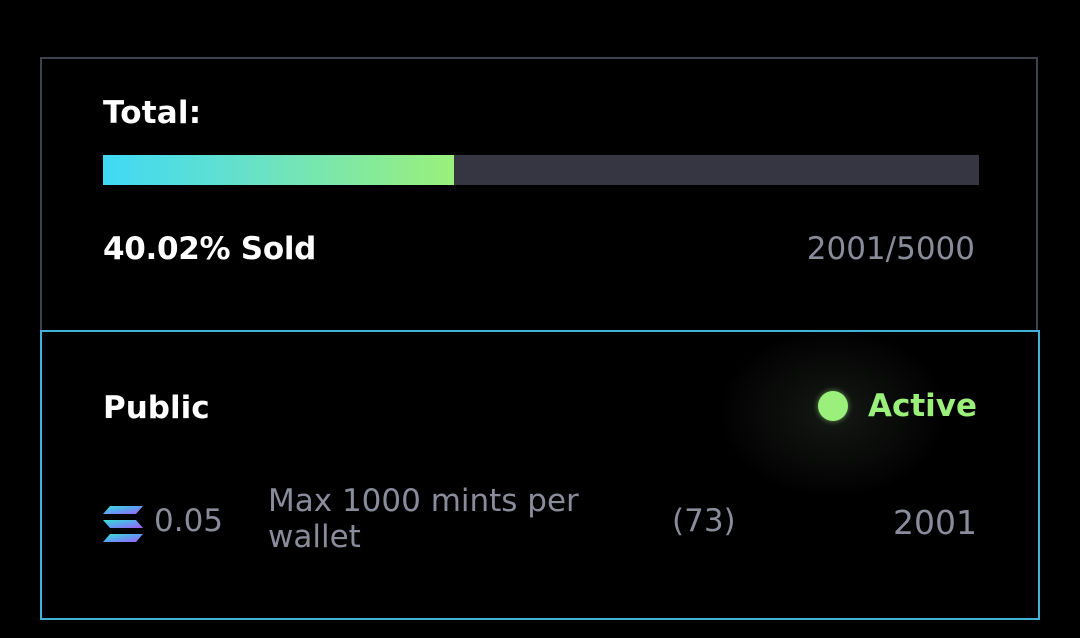  I want to click on status-dot-icon, so click(832, 406).